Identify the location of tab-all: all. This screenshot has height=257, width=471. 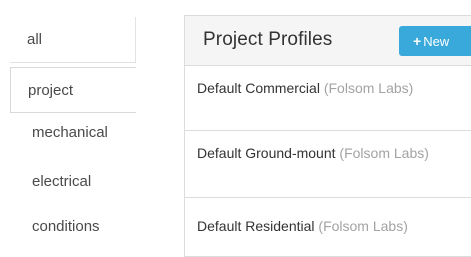
(73, 40).